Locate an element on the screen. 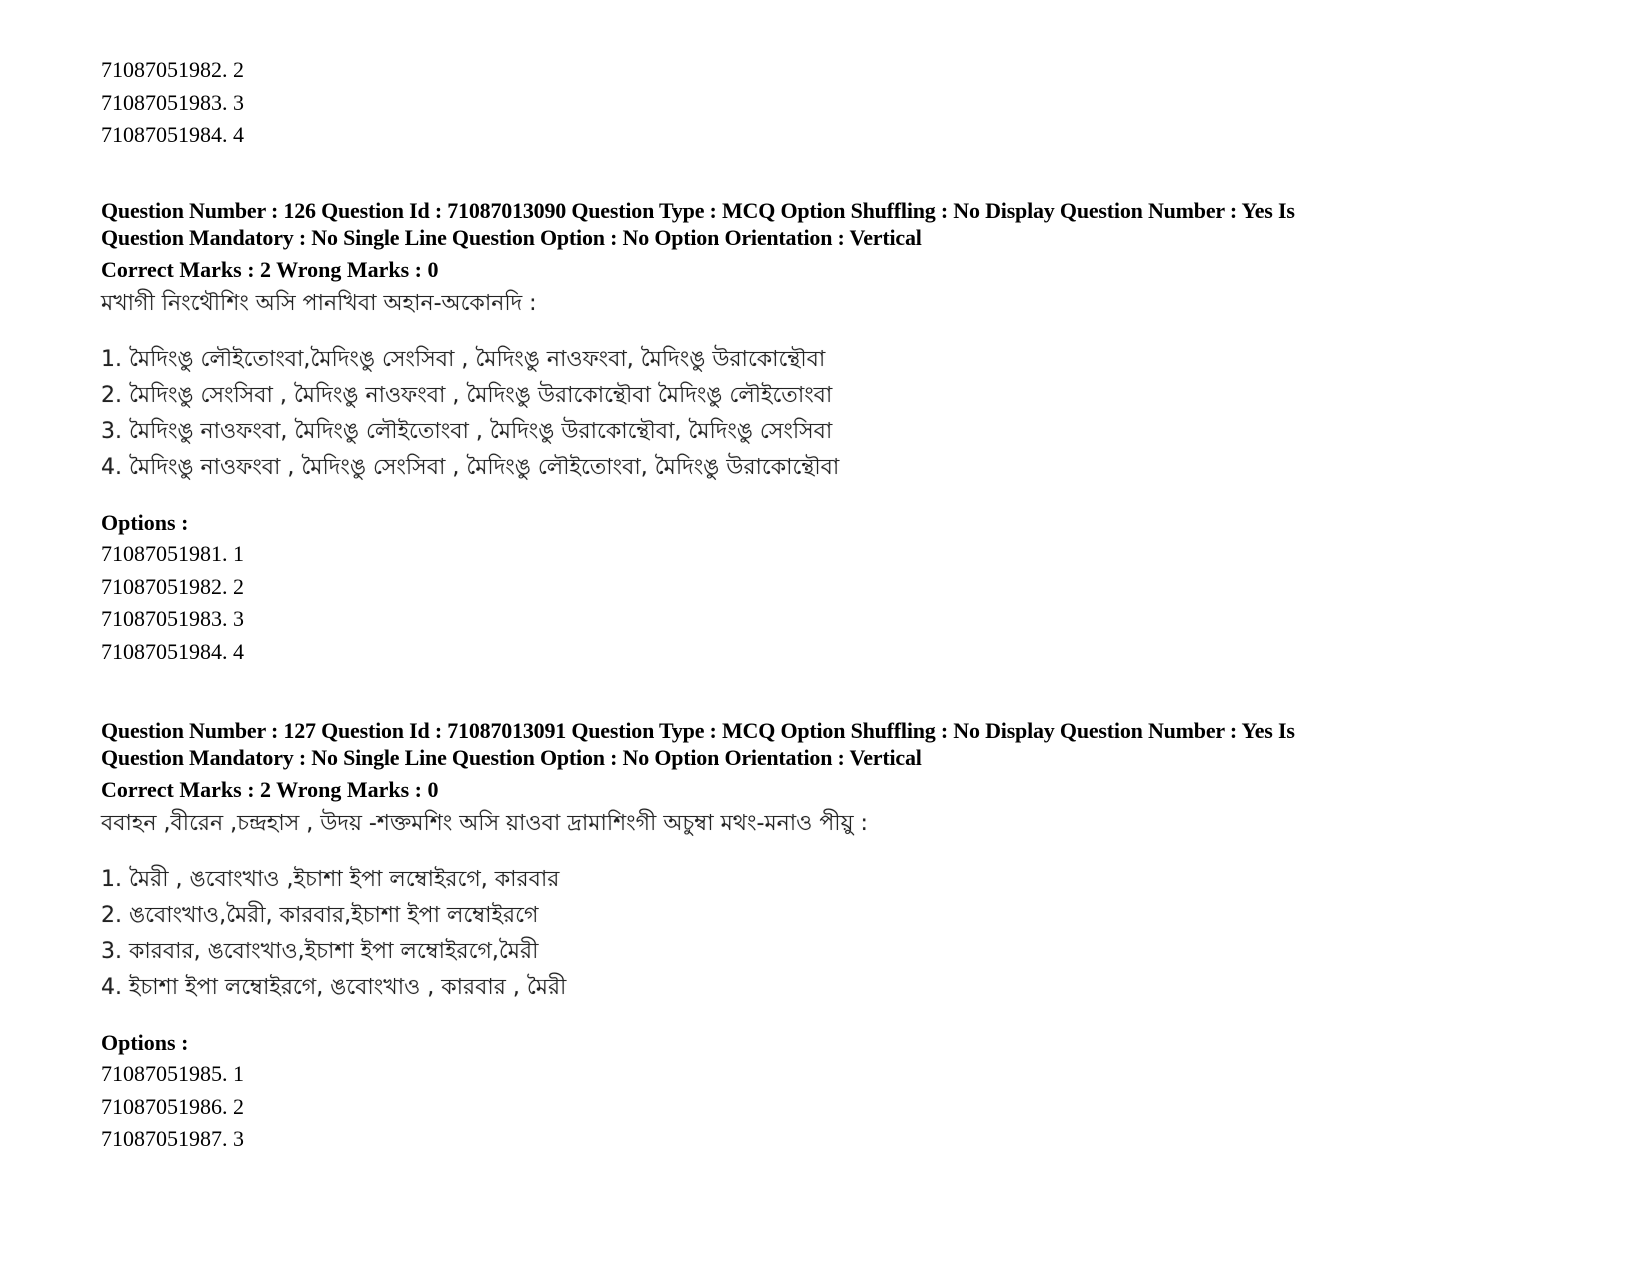 The width and height of the screenshot is (1650, 1275). option-id-line: 71087051986. 2 is located at coordinates (172, 1106).